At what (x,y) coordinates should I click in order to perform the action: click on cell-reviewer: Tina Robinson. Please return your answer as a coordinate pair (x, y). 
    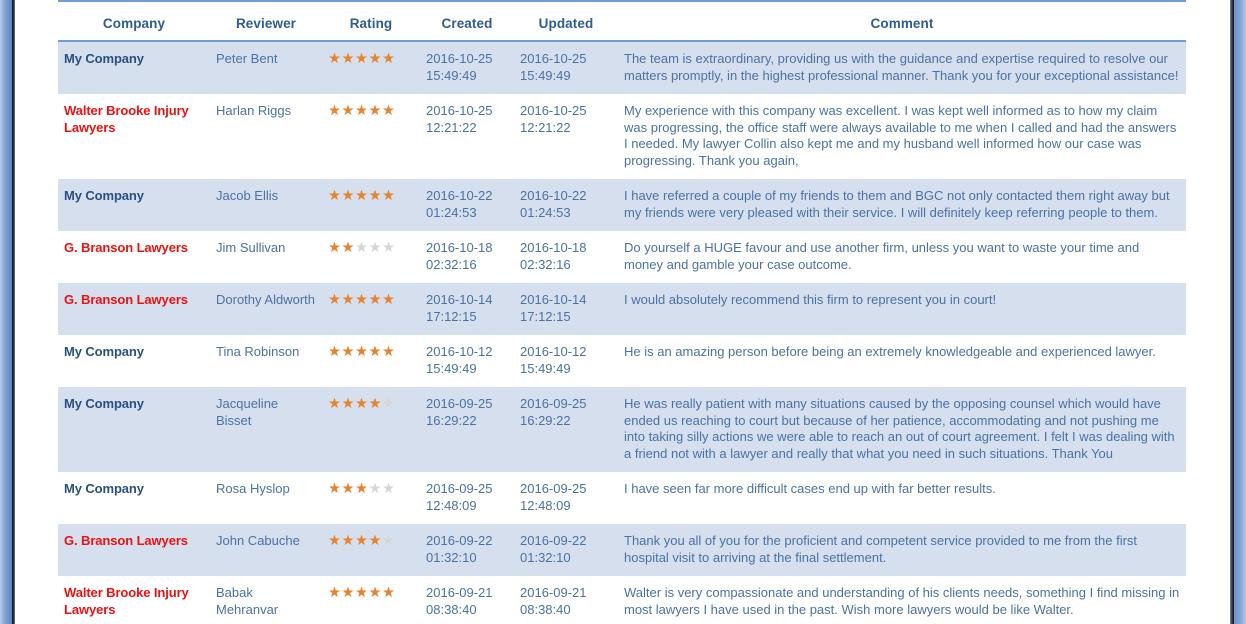
    Looking at the image, I should click on (266, 361).